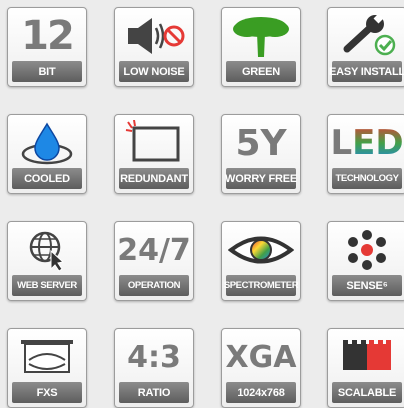 Image resolution: width=404 pixels, height=408 pixels. What do you see at coordinates (154, 392) in the screenshot?
I see `tile-label: RATIO` at bounding box center [154, 392].